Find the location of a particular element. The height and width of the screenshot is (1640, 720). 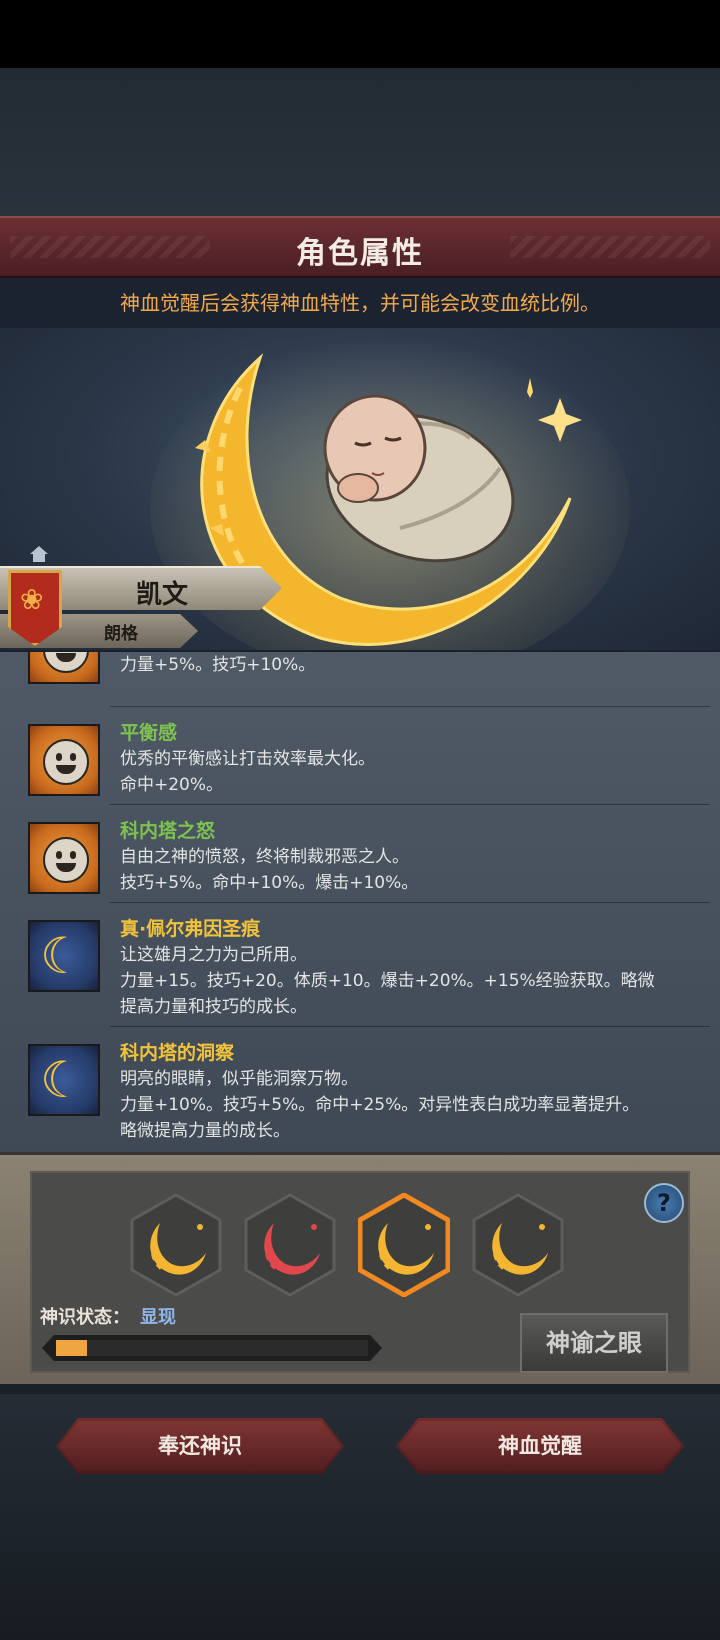

progress-fill is located at coordinates (72, 1348).